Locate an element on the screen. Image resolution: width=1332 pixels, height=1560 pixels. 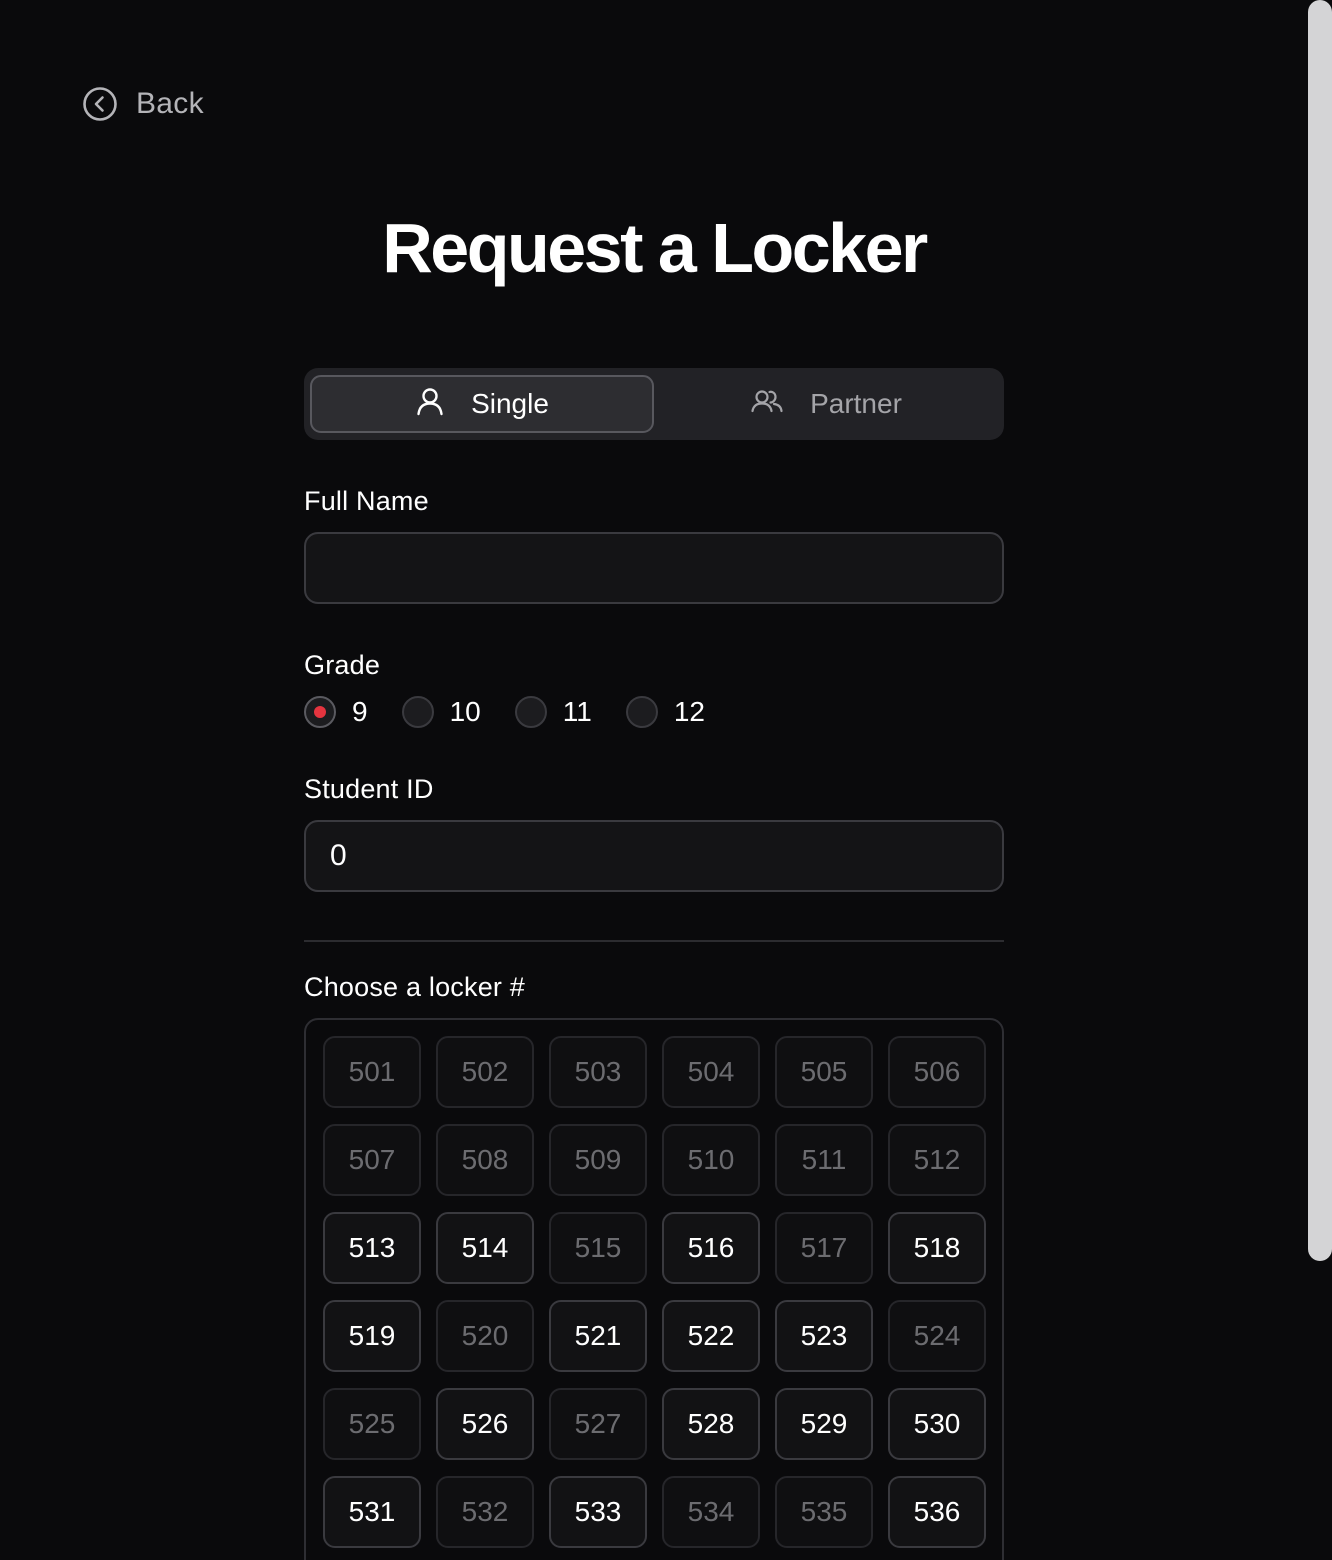
request-type-toggle: Single Partner is located at coordinates (654, 404).